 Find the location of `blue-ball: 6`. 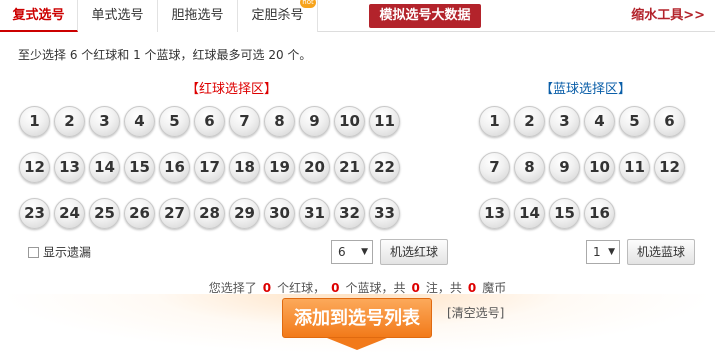

blue-ball: 6 is located at coordinates (669, 121).